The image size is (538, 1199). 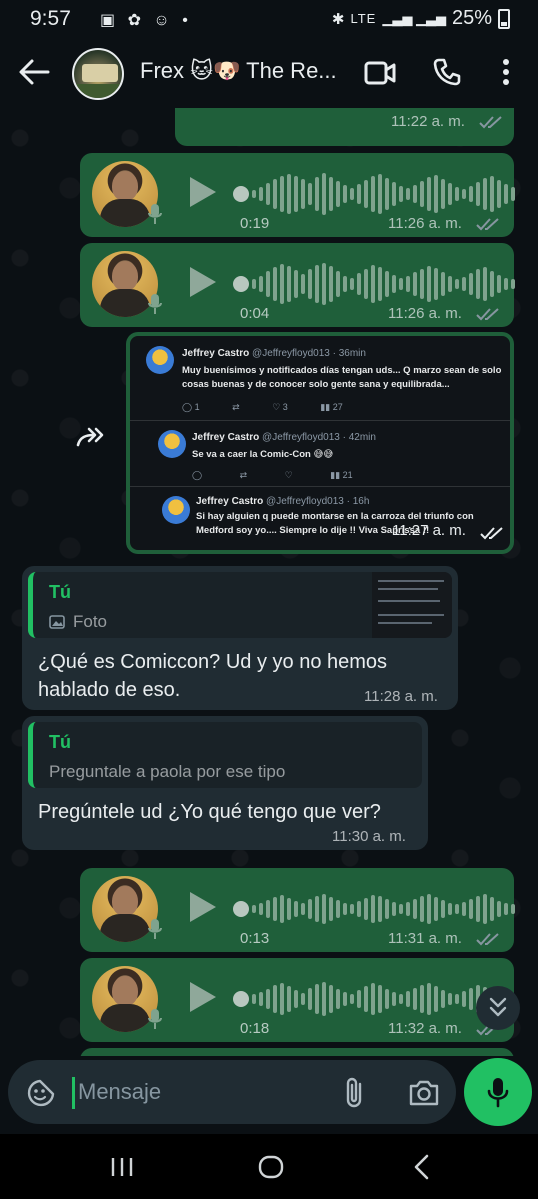 What do you see at coordinates (155, 304) in the screenshot?
I see `mic-icon` at bounding box center [155, 304].